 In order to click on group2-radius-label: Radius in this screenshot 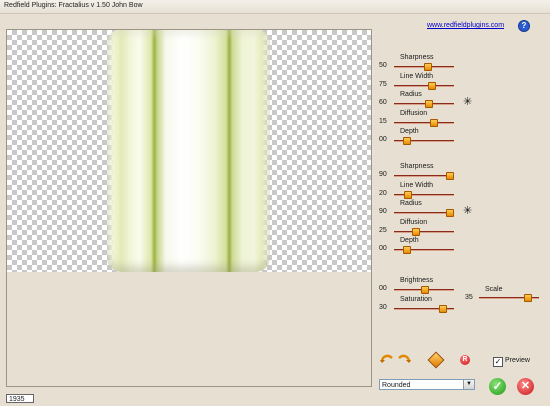, I will do `click(411, 203)`.